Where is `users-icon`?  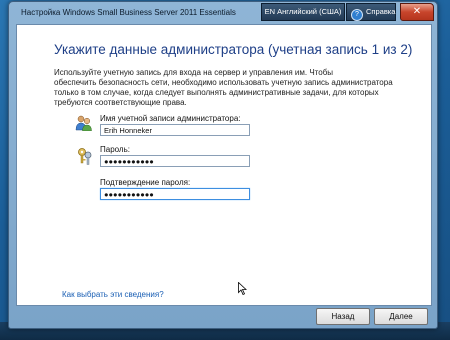 users-icon is located at coordinates (83, 123).